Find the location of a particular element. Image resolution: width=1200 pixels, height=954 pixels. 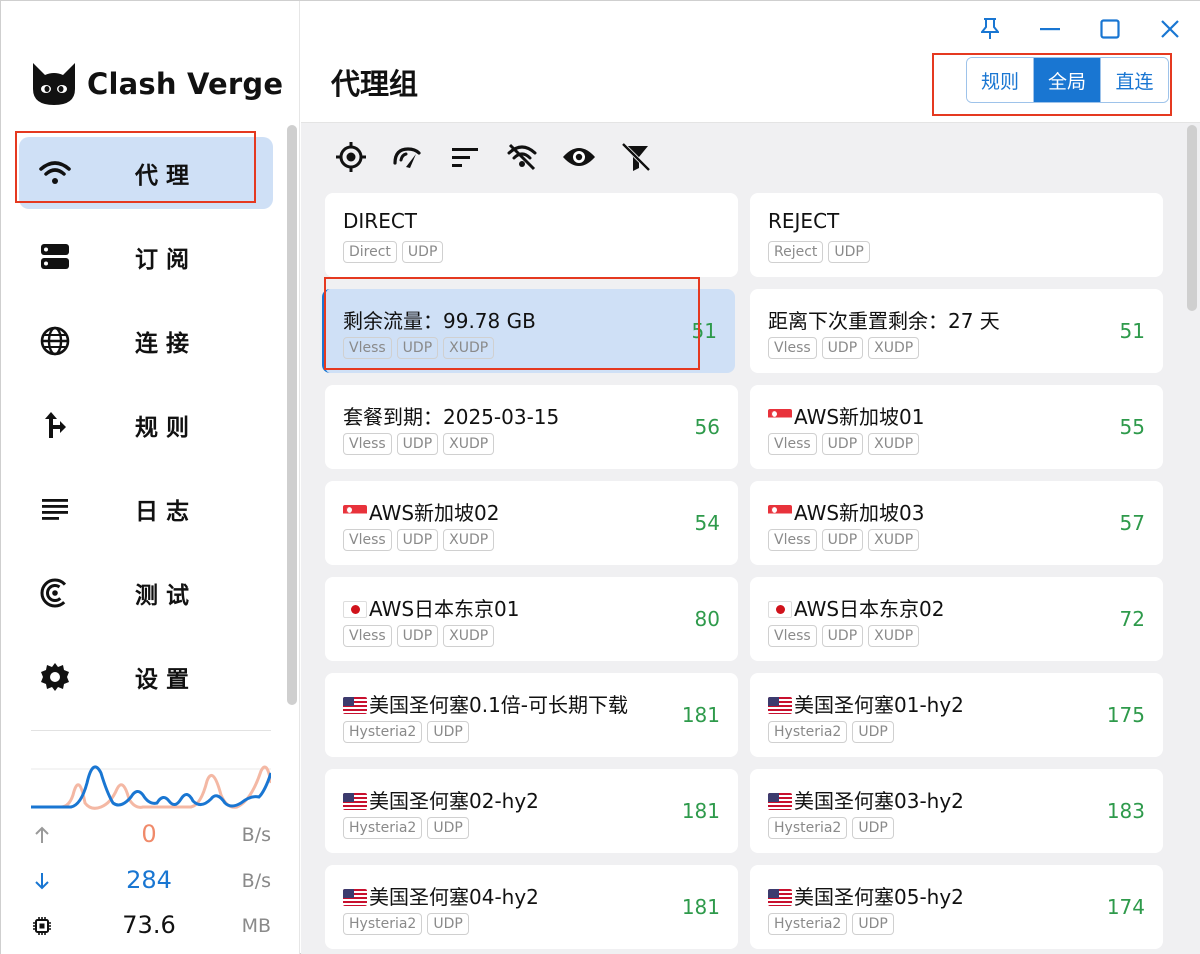

sidebar-item-logs: 日志 is located at coordinates (146, 509).